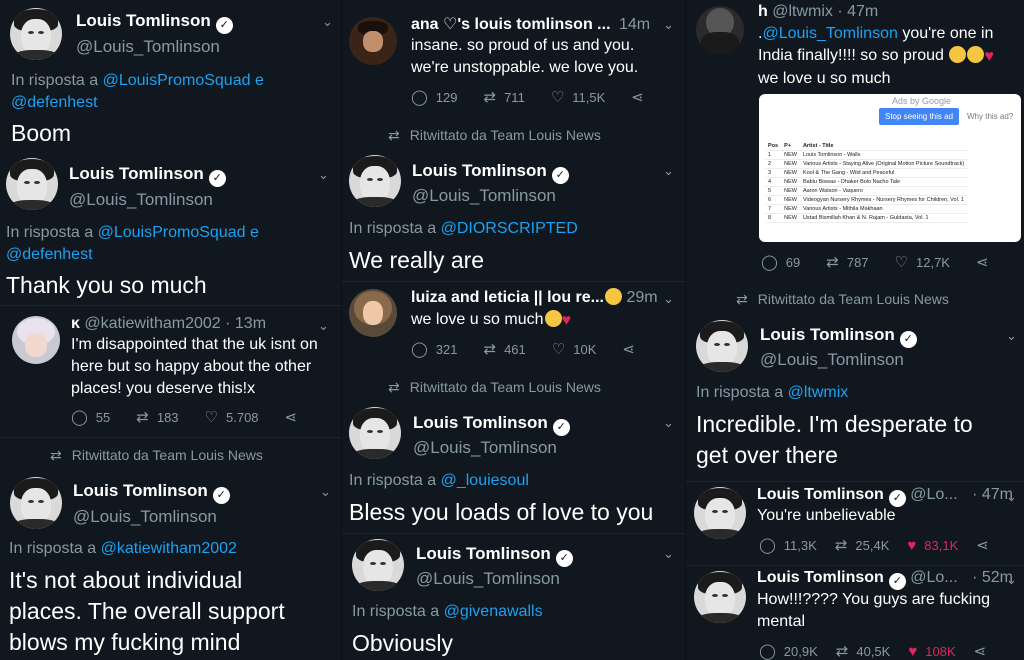  Describe the element at coordinates (434, 349) in the screenshot. I see `reply-button: ◯ 321` at that location.